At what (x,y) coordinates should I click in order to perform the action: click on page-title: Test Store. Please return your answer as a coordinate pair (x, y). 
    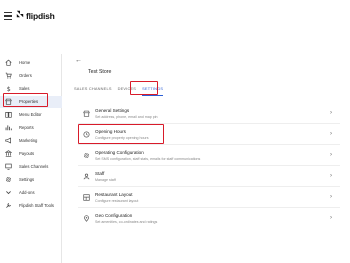
    Looking at the image, I should click on (100, 72).